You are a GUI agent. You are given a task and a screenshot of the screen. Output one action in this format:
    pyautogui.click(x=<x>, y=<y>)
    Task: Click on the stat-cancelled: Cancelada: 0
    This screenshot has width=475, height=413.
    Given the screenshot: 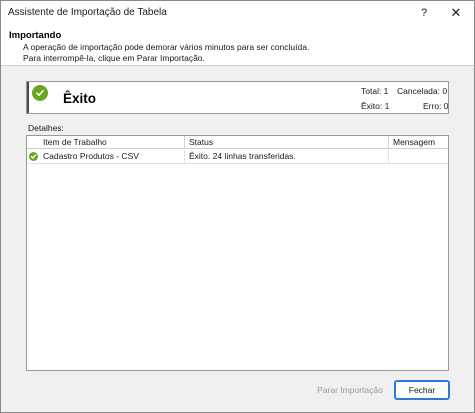 What is the action you would take?
    pyautogui.click(x=422, y=91)
    